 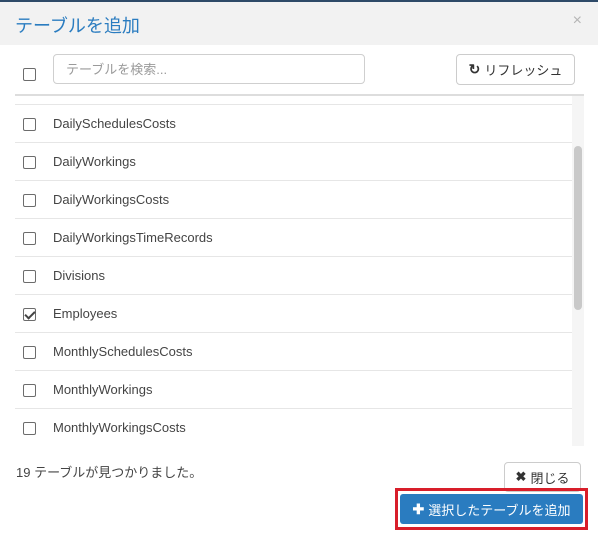 I want to click on table-row: DailyWorkings, so click(x=294, y=161).